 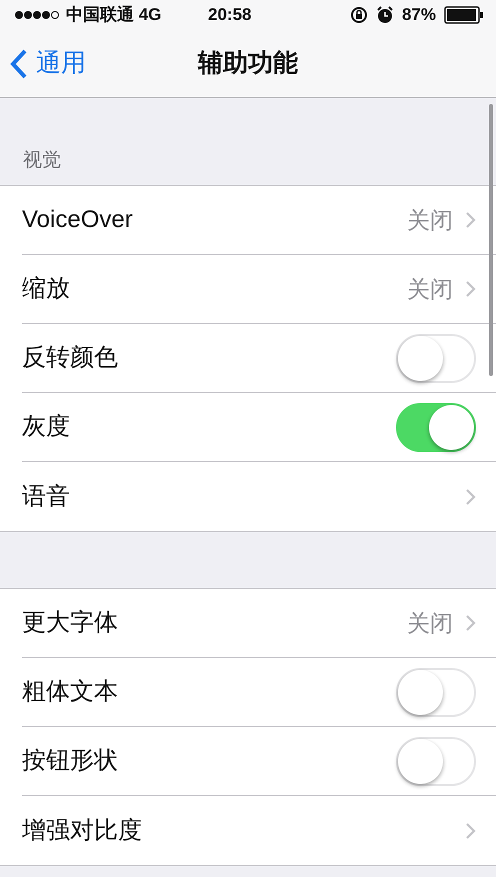 I want to click on back-chevron-icon, so click(x=19, y=63).